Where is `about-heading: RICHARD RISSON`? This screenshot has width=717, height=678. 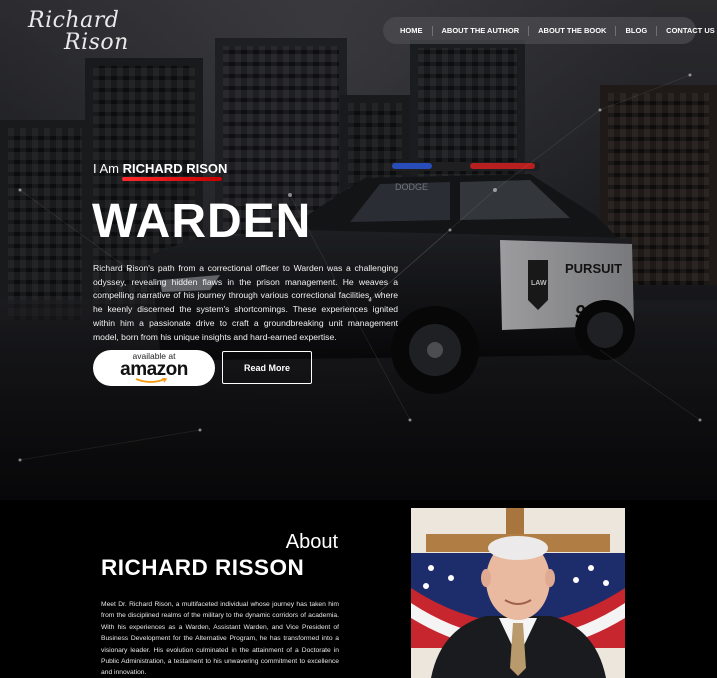
about-heading: RICHARD RISSON is located at coordinates (203, 567).